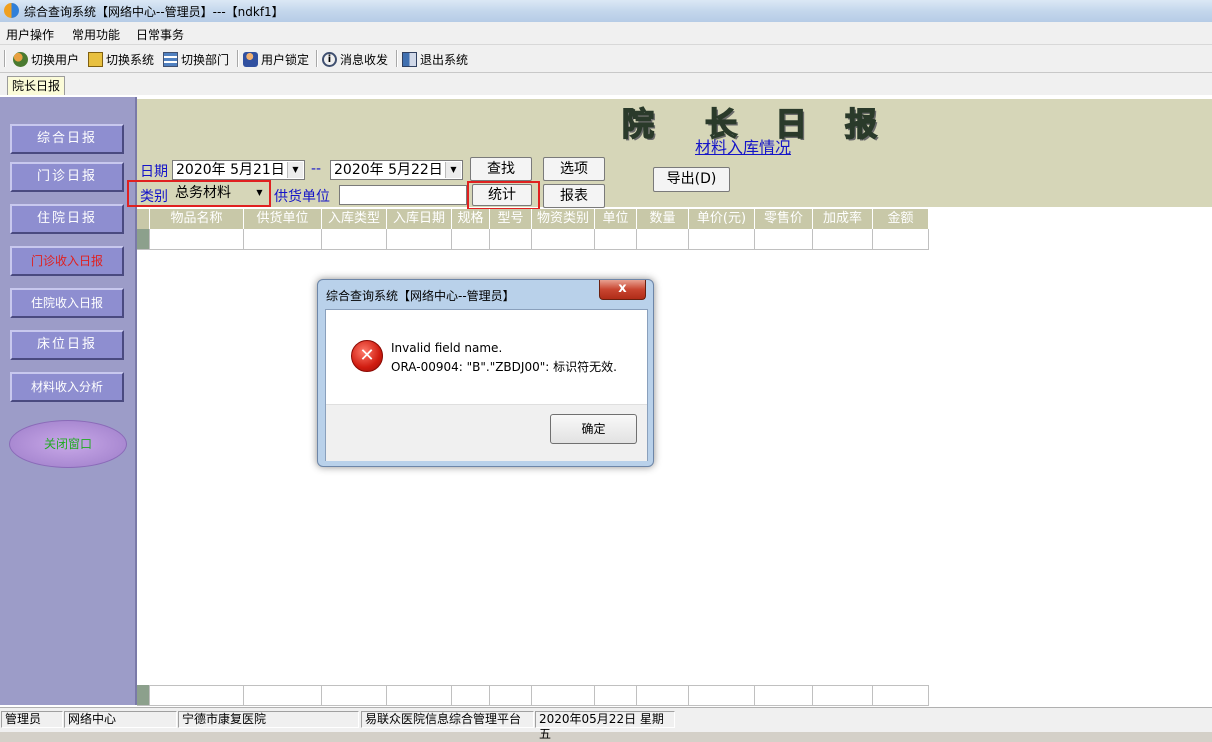 This screenshot has height=742, width=1212. What do you see at coordinates (503, 195) in the screenshot?
I see `highlight-box-stats` at bounding box center [503, 195].